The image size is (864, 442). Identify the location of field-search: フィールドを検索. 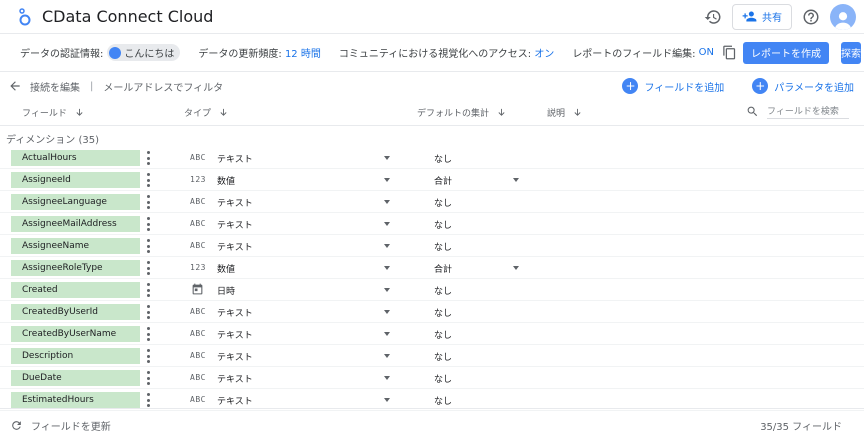
(797, 111).